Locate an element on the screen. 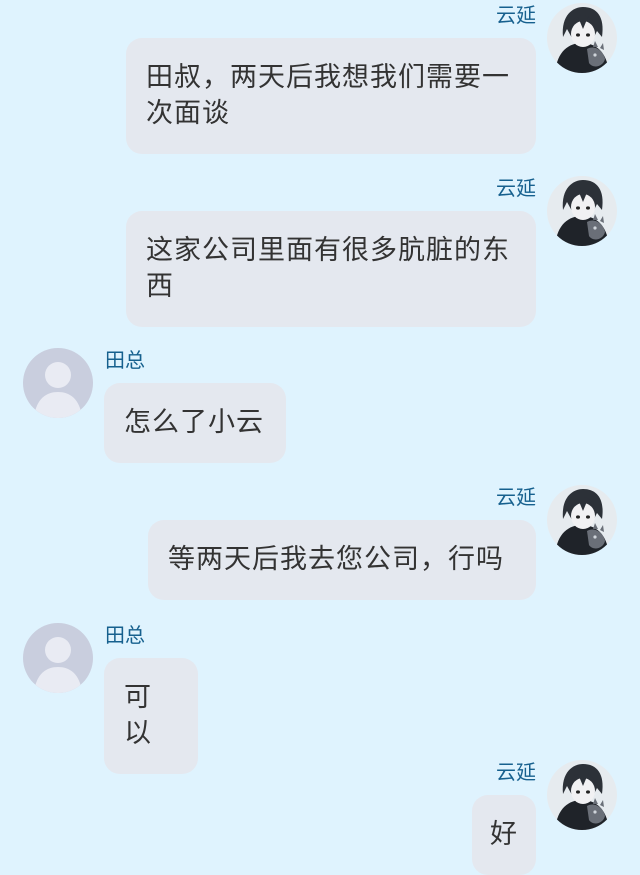 This screenshot has height=875, width=640. message-bubble: 这家公司里面有很多肮脏的东西 is located at coordinates (331, 269).